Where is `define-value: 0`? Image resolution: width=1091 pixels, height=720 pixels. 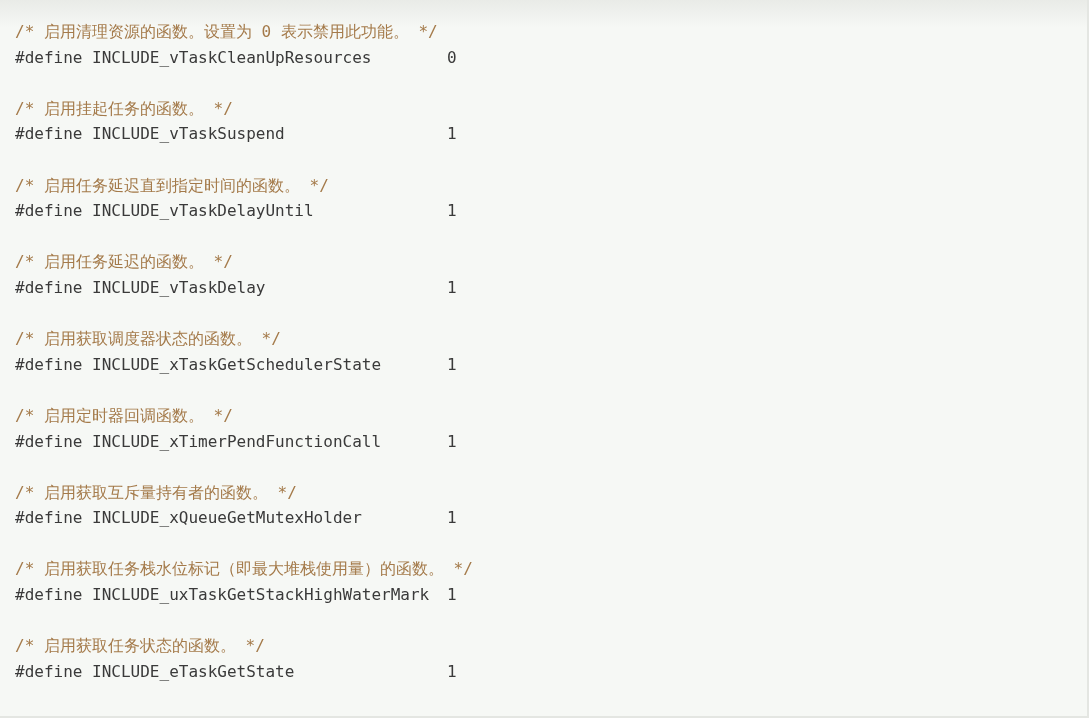 define-value: 0 is located at coordinates (452, 57).